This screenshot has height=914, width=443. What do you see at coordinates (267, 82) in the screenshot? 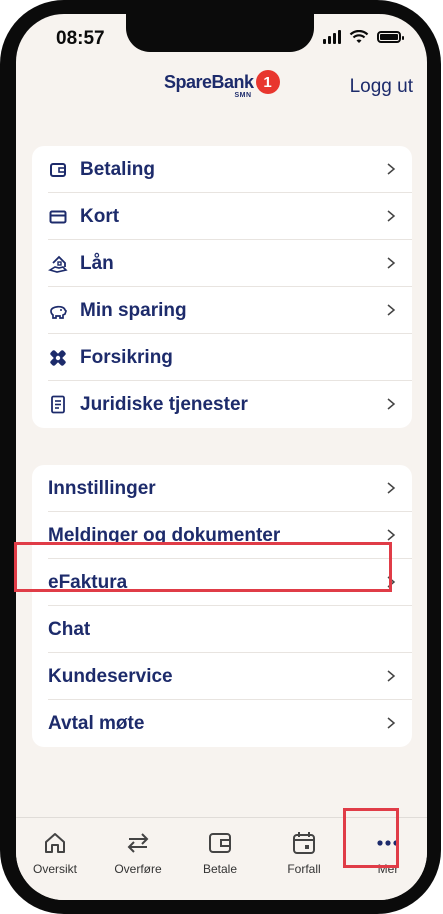
I see `brand-number: 1` at bounding box center [267, 82].